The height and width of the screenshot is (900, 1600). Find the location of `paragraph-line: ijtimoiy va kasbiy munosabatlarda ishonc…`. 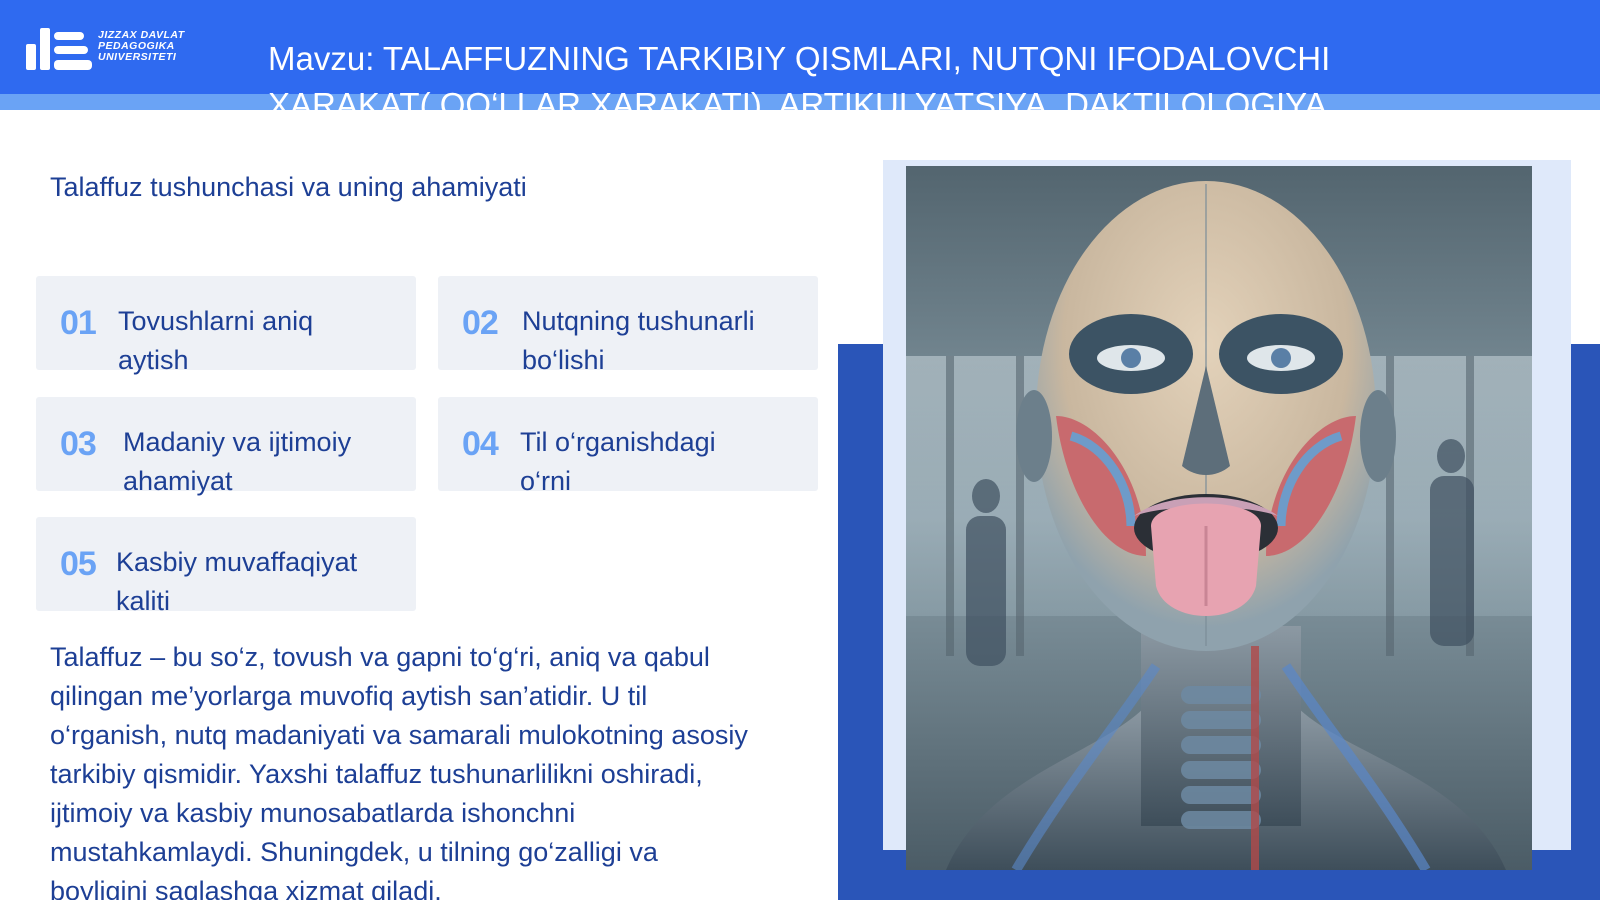

paragraph-line: ijtimoiy va kasbiy munosabatlarda ishonc… is located at coordinates (313, 813).